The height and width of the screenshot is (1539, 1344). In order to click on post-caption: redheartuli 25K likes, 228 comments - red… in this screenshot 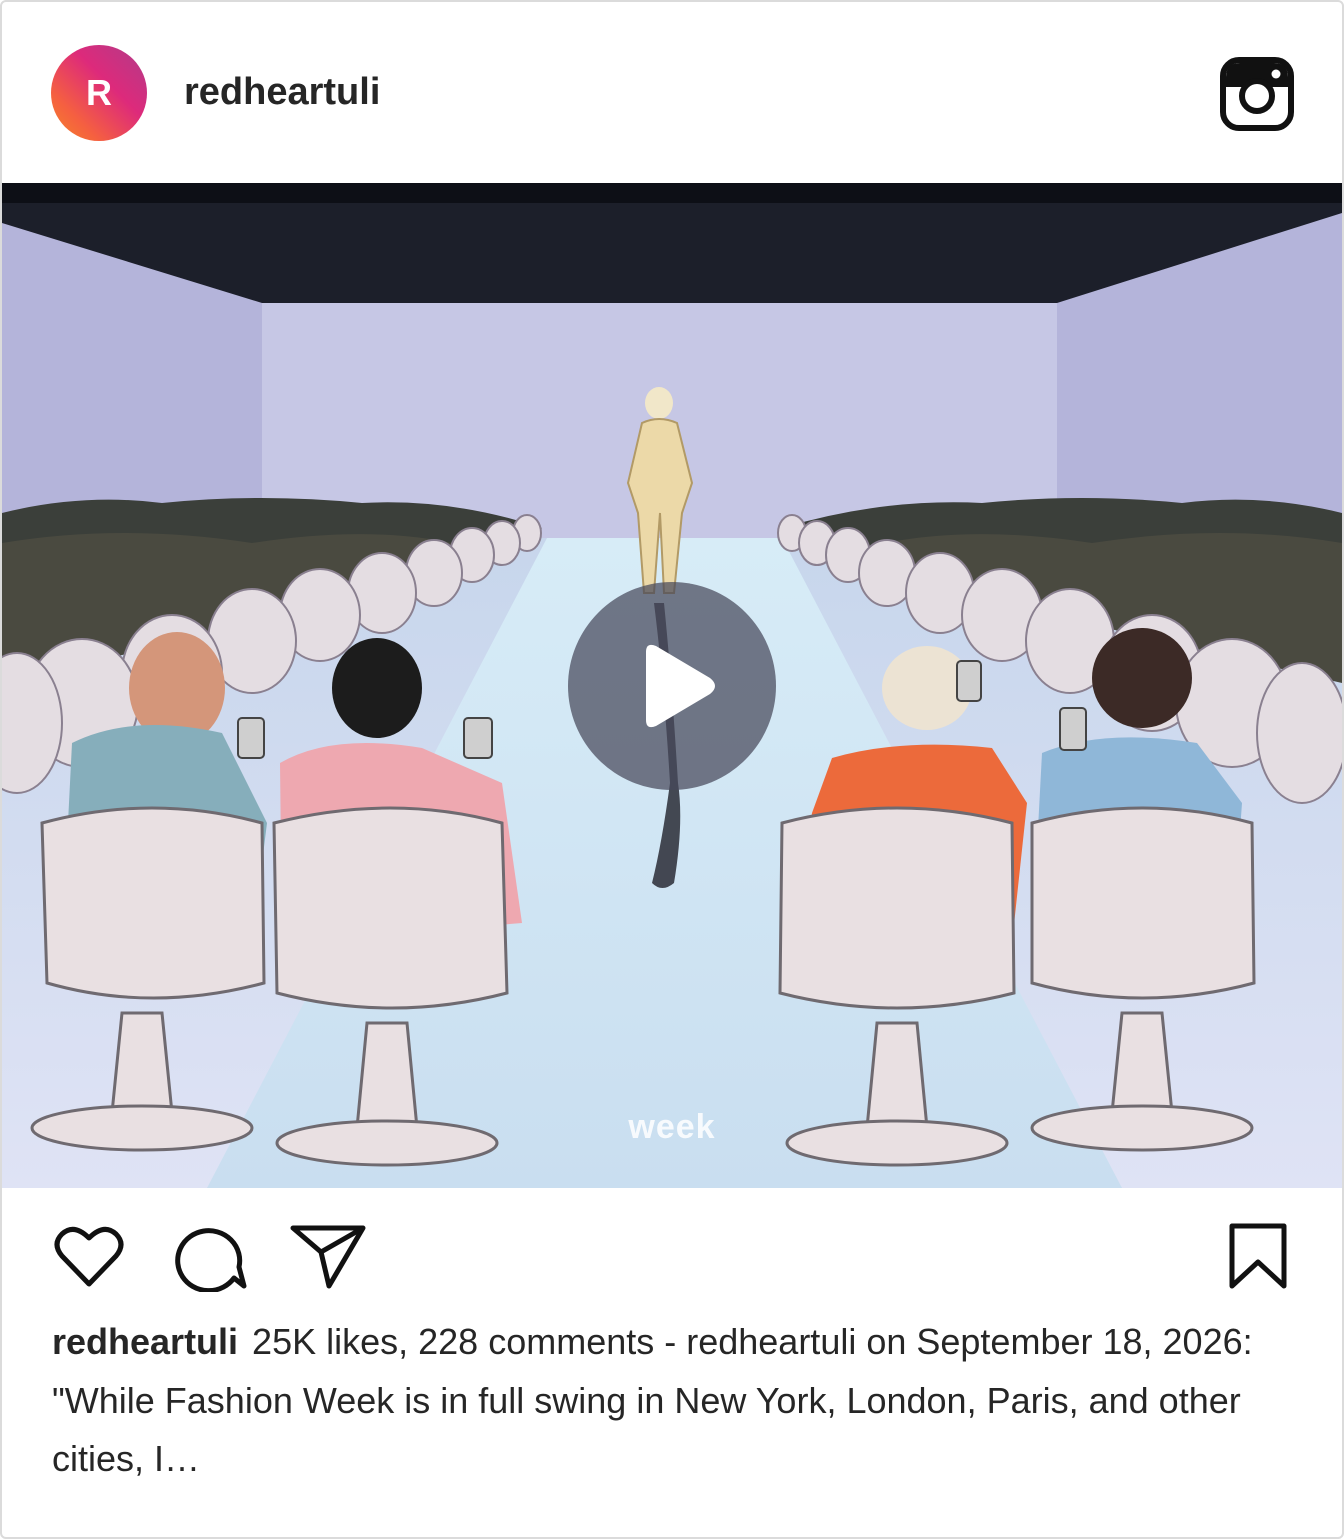, I will do `click(672, 1401)`.